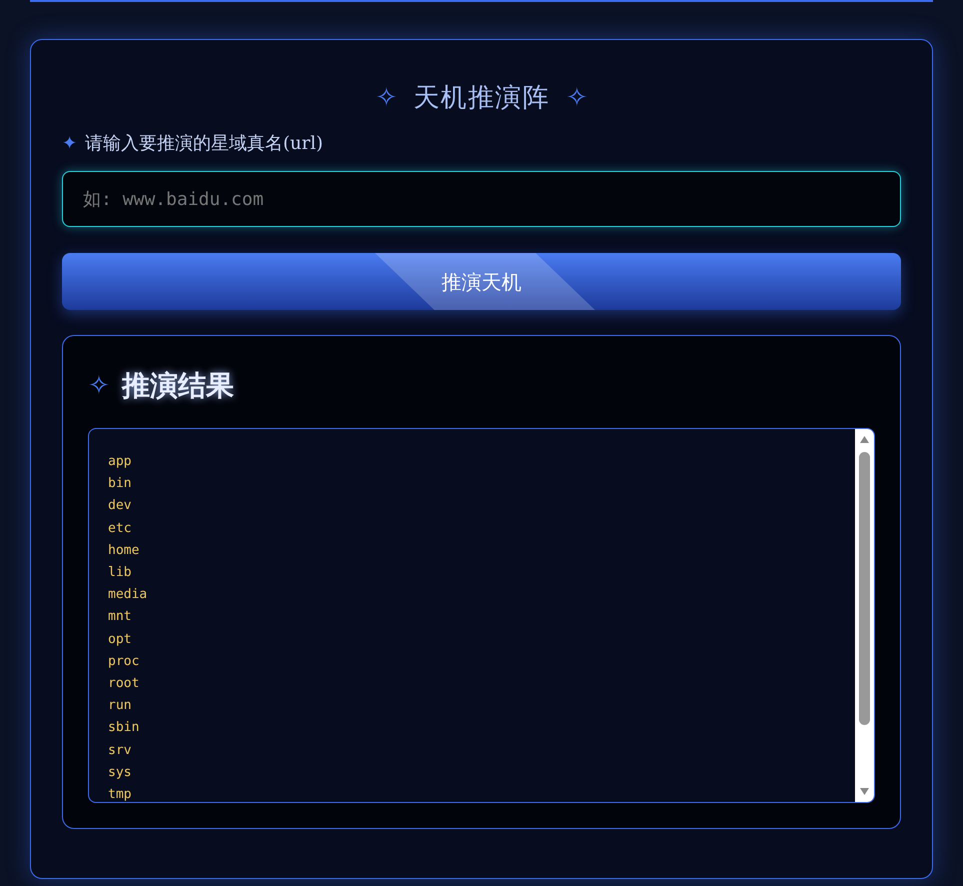  Describe the element at coordinates (178, 386) in the screenshot. I see `results-heading: 推演结果` at that location.